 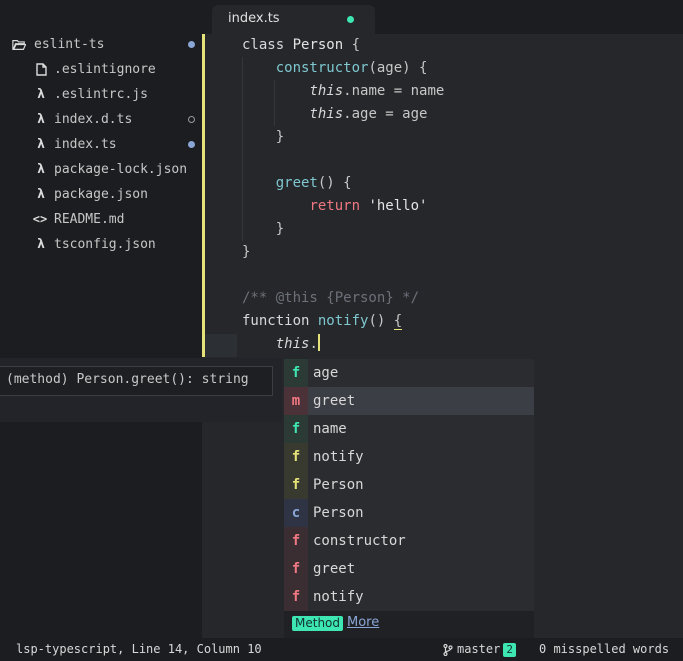 What do you see at coordinates (604, 649) in the screenshot?
I see `spell-check-status: 0 misspelled words` at bounding box center [604, 649].